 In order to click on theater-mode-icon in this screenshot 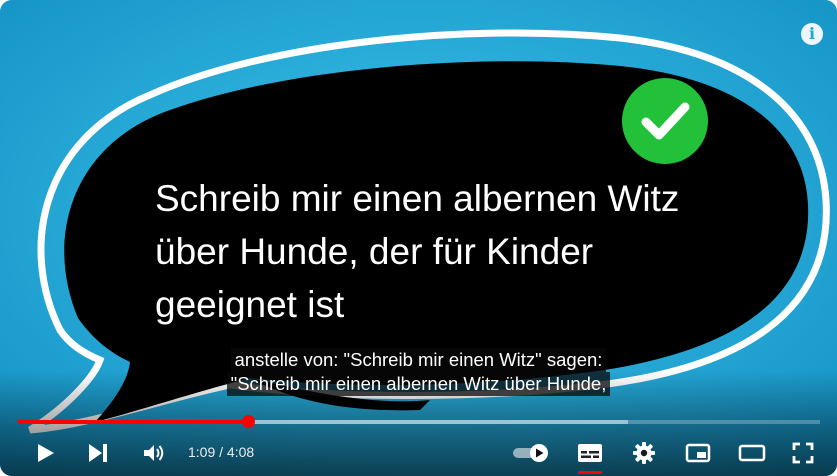, I will do `click(752, 453)`.